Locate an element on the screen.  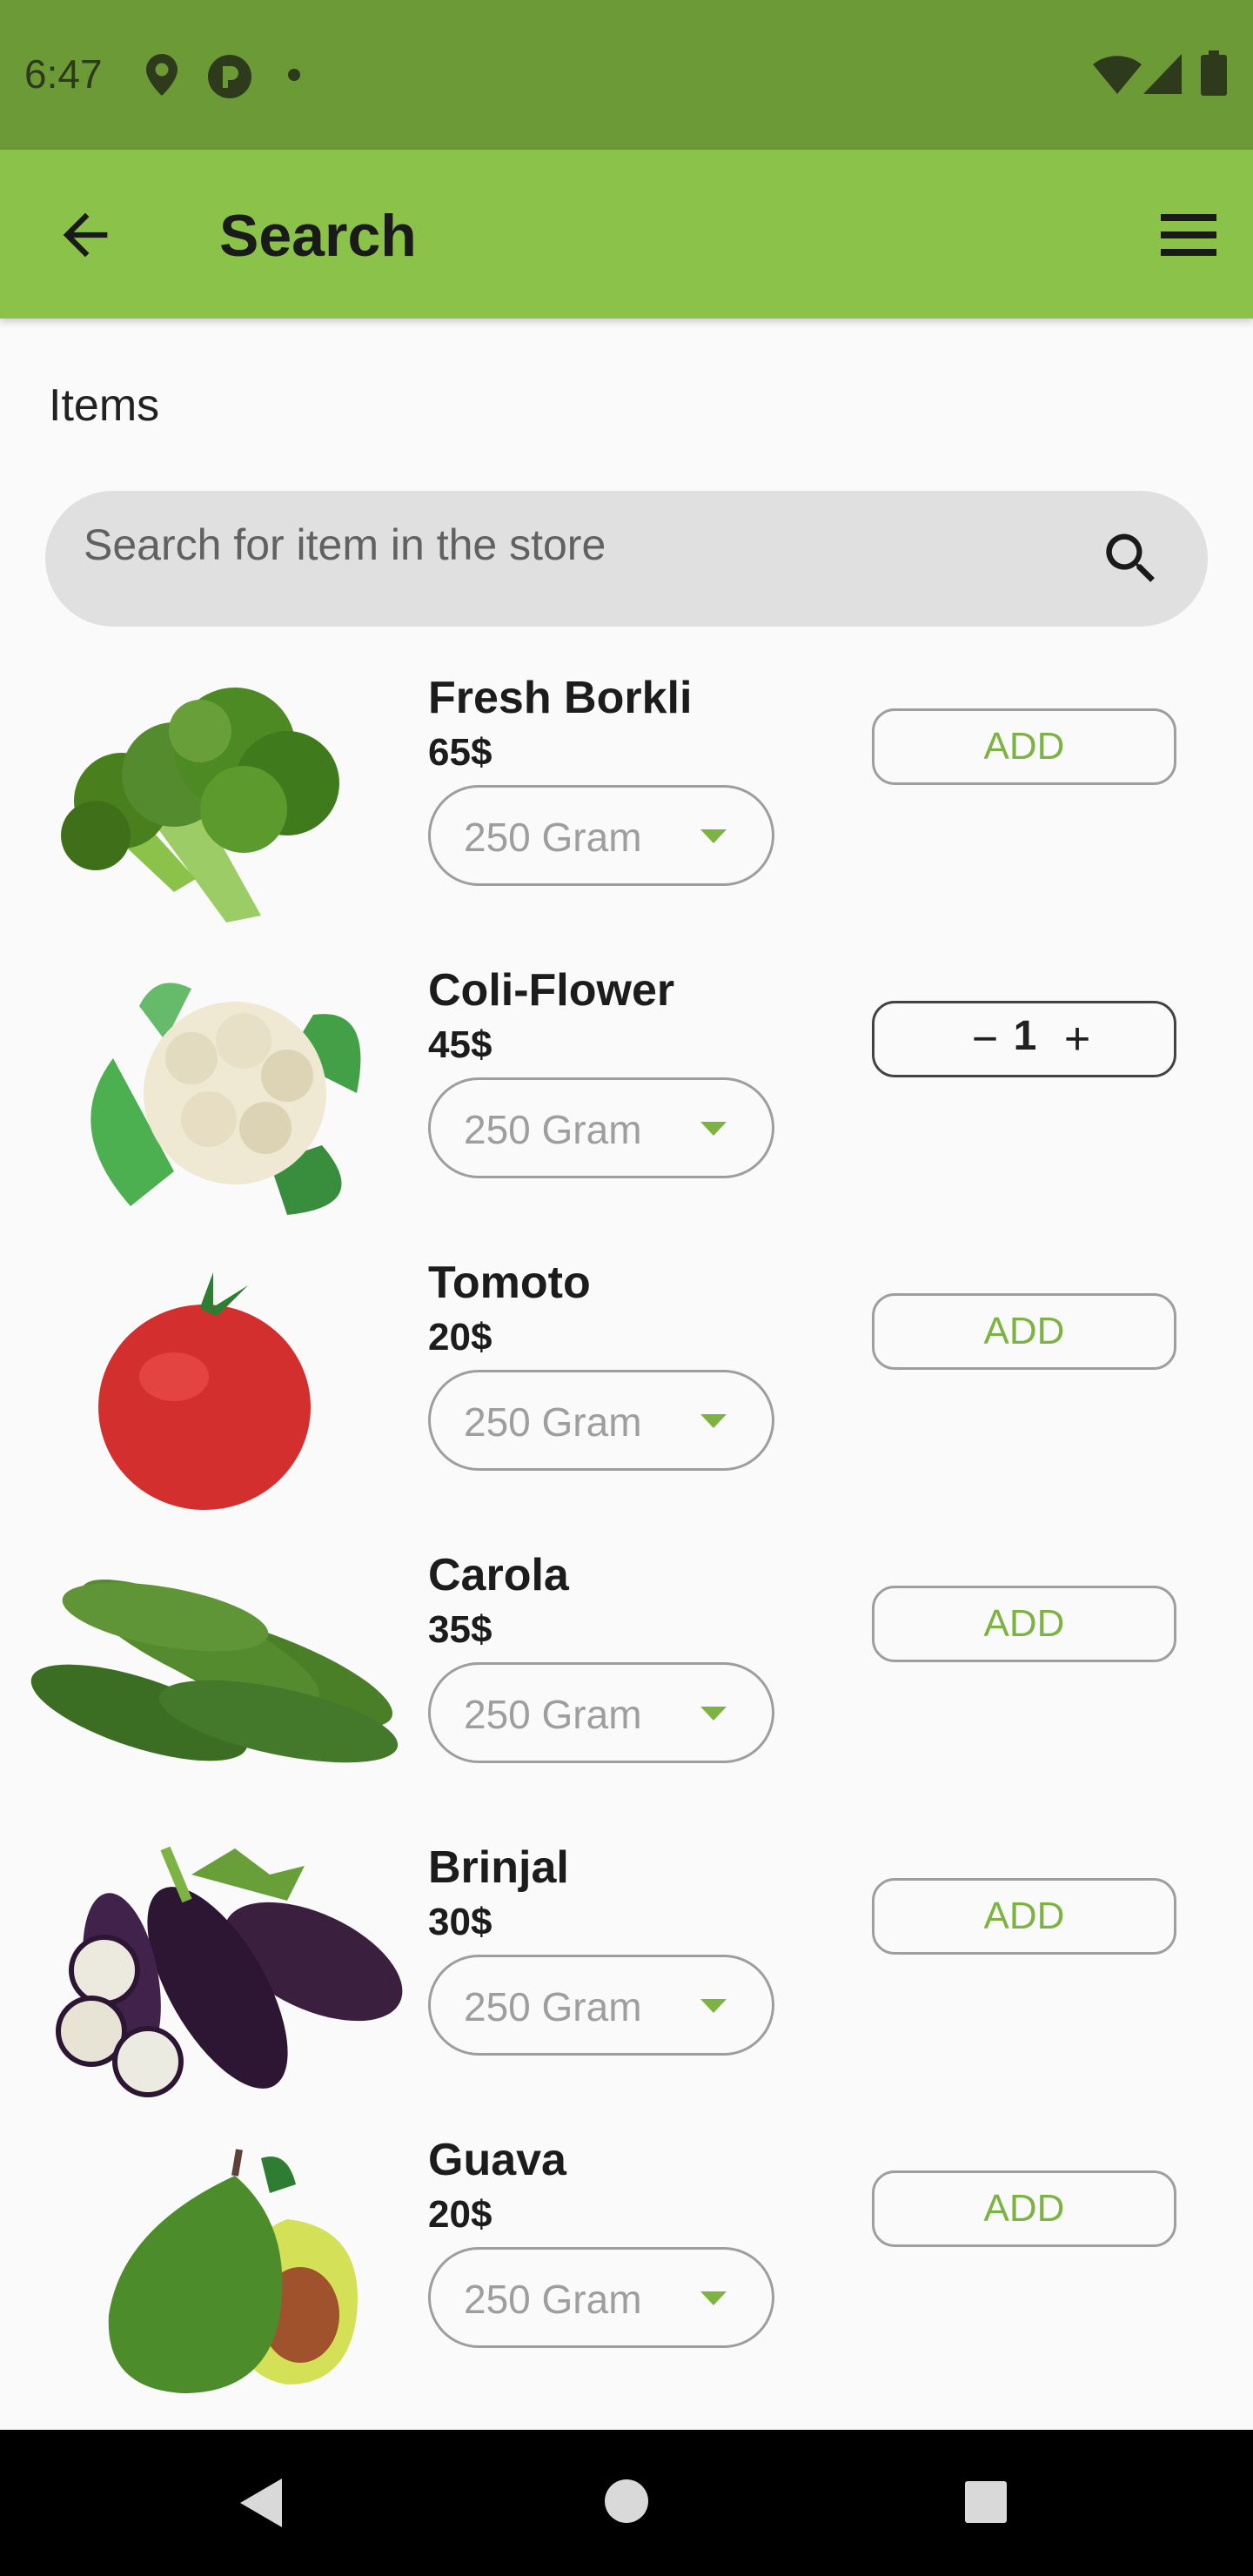
item-price: 30$ is located at coordinates (460, 1922).